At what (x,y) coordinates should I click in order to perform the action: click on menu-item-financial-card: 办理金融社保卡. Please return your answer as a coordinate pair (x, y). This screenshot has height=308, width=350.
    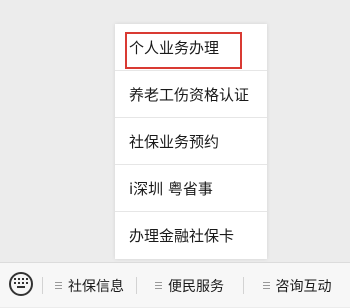
    Looking at the image, I should click on (191, 235).